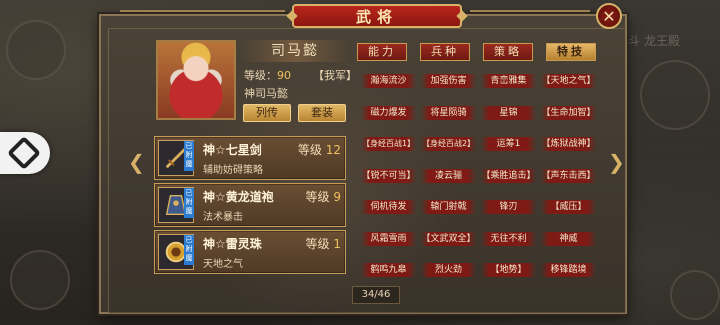 This screenshot has height=325, width=720. I want to click on skill-item: 【天地之气】, so click(568, 81).